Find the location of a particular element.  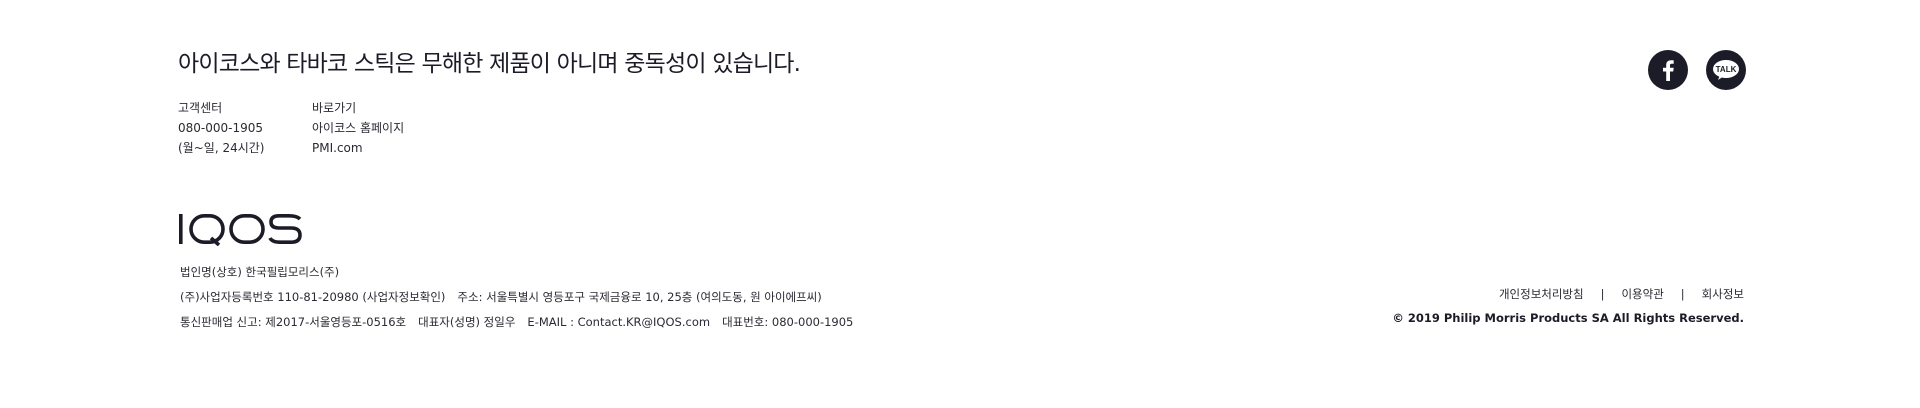

social-links: TALK is located at coordinates (1697, 70).